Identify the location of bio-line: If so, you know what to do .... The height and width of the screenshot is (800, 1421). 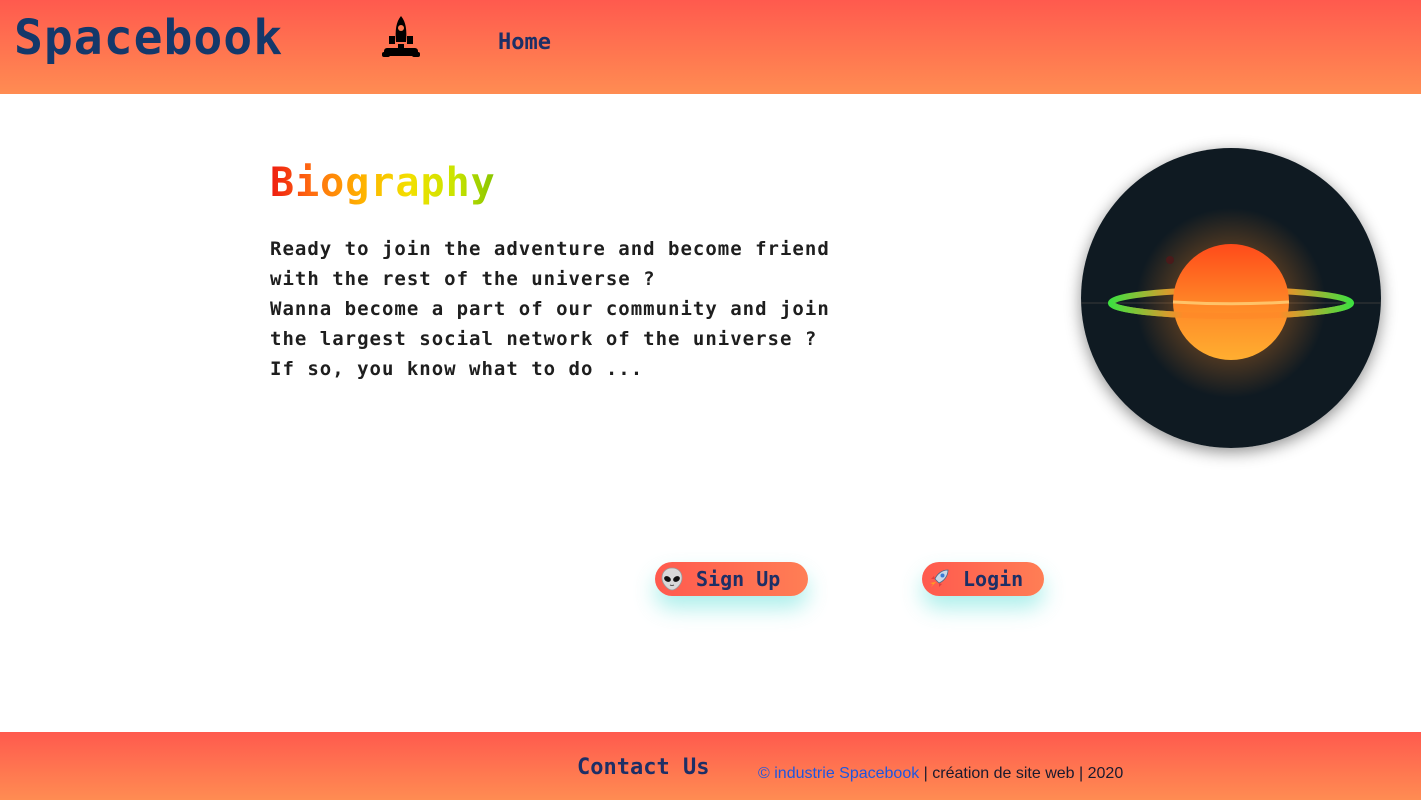
(457, 369).